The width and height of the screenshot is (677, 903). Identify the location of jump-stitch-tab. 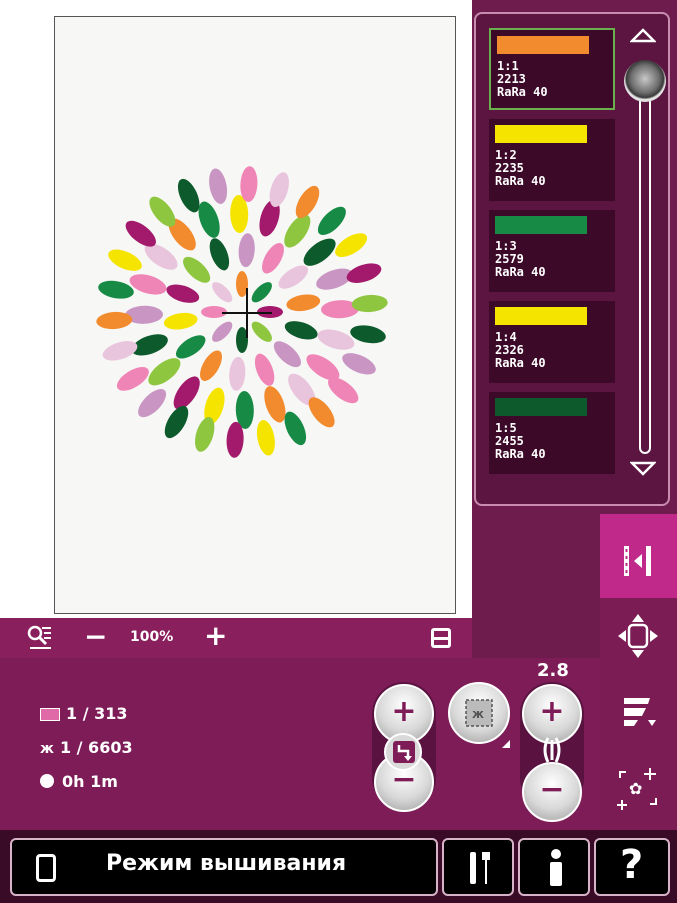
(638, 556).